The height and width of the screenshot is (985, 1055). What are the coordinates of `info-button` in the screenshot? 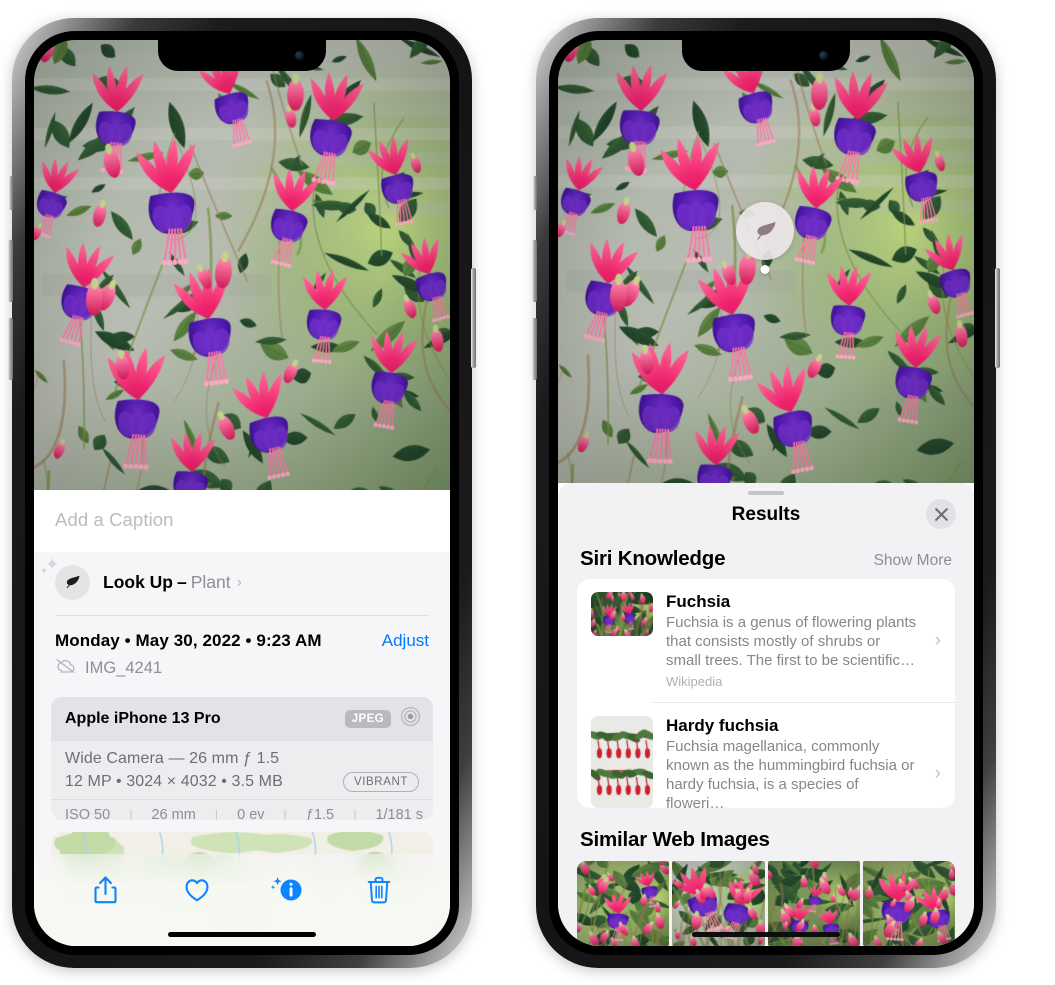 It's located at (288, 890).